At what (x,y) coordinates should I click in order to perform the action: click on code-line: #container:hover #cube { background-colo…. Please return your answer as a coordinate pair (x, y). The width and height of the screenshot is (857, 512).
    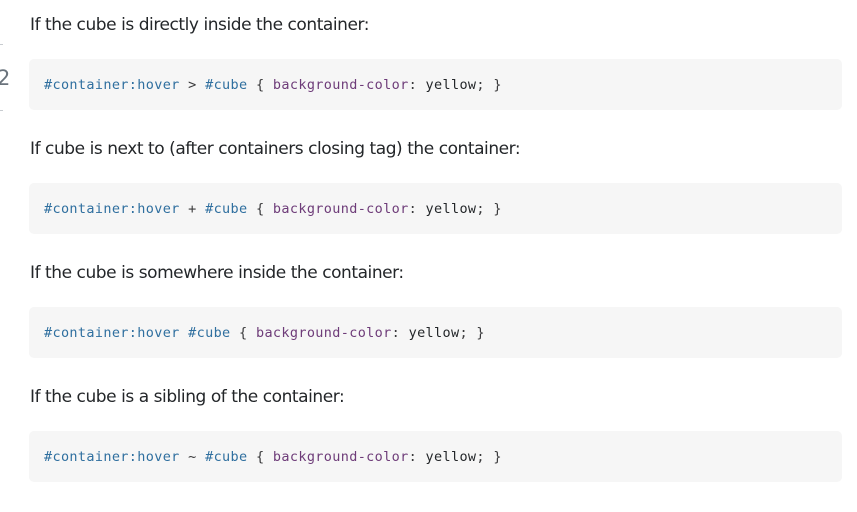
    Looking at the image, I should click on (264, 333).